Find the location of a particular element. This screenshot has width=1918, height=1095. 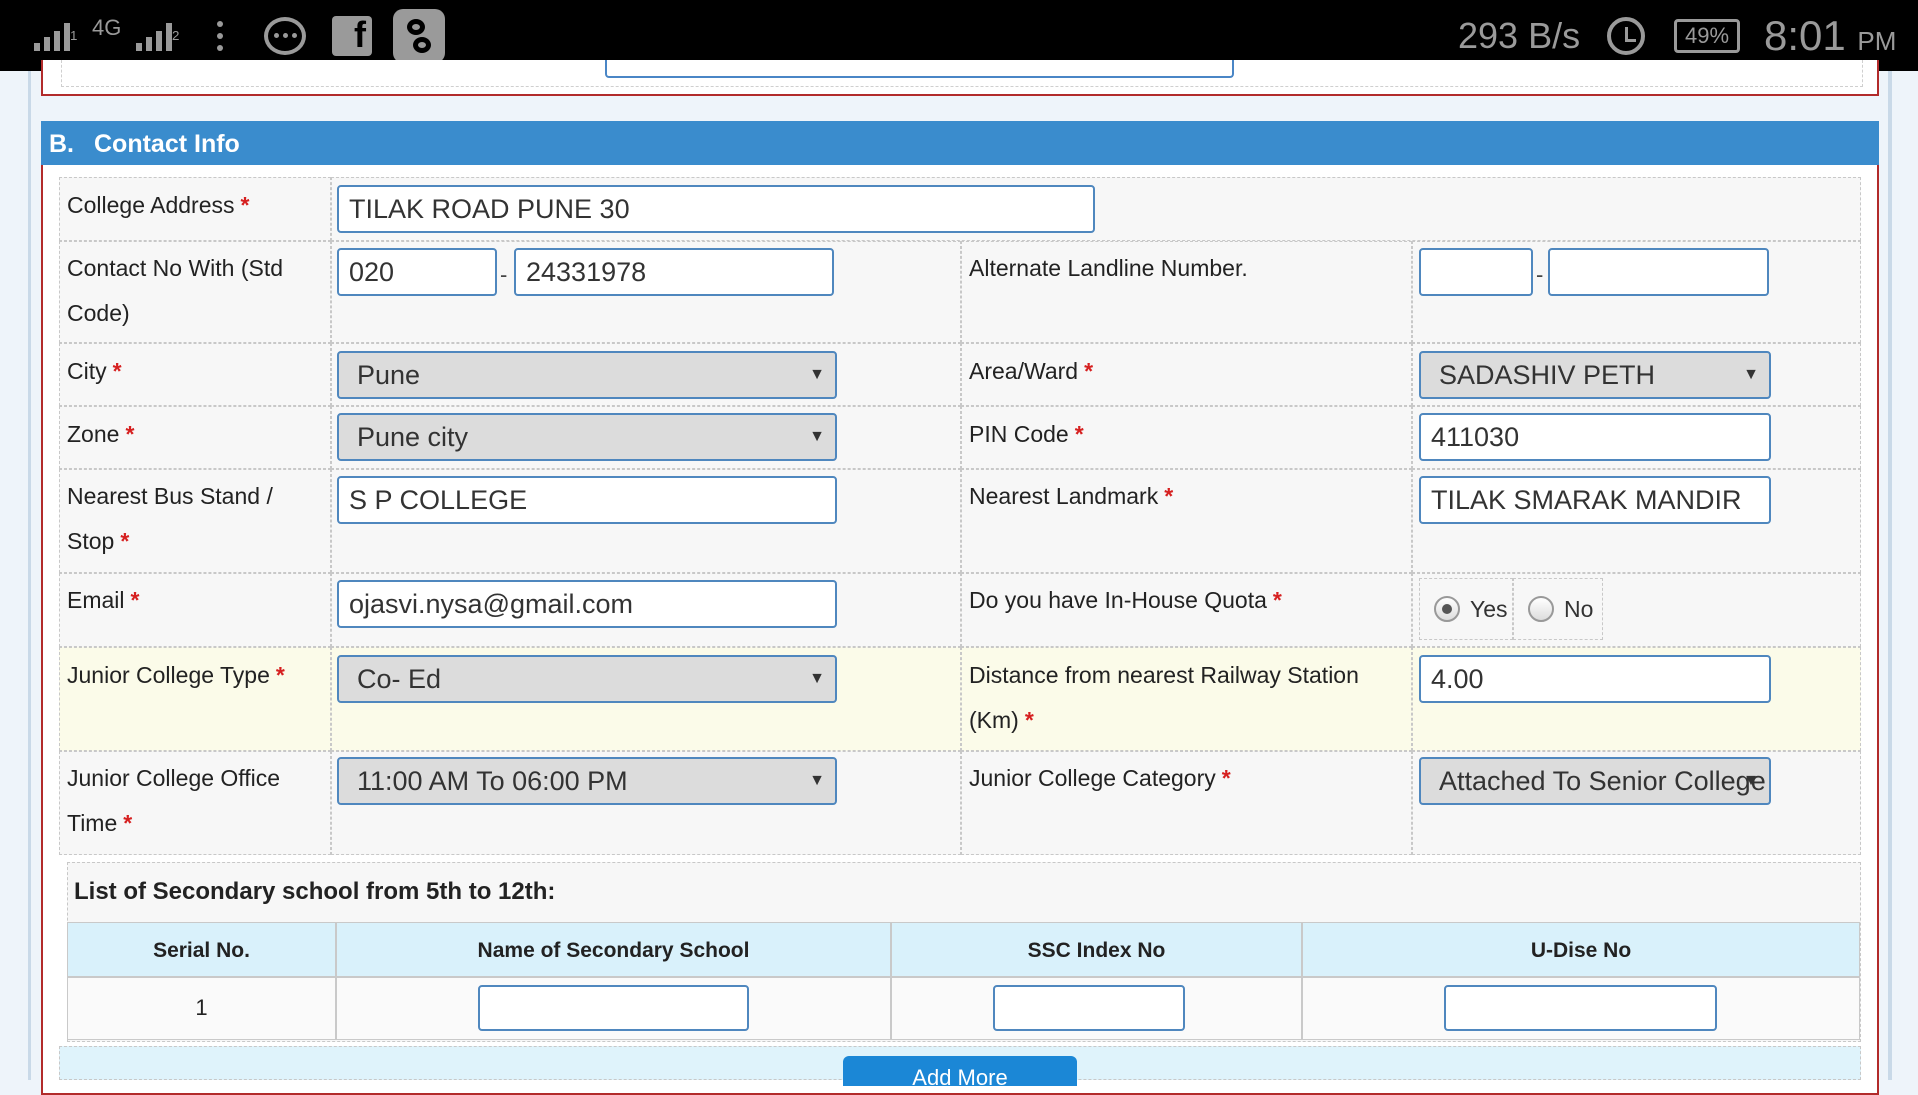

area-ward-label: Area/Ward * is located at coordinates (1031, 371).